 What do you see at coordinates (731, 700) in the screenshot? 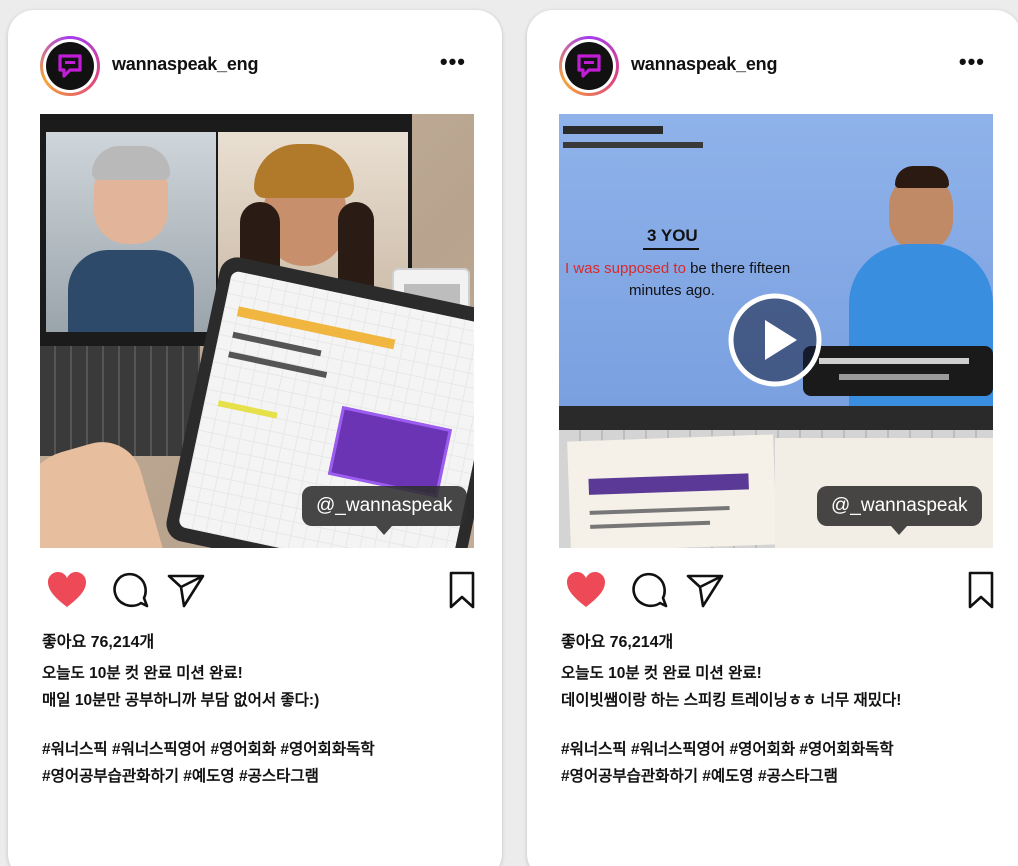
I see `caption-line: 데이빗쌤이랑 하는 스피킹 트레이닝ㅎㅎ 너무 재밌다!` at bounding box center [731, 700].